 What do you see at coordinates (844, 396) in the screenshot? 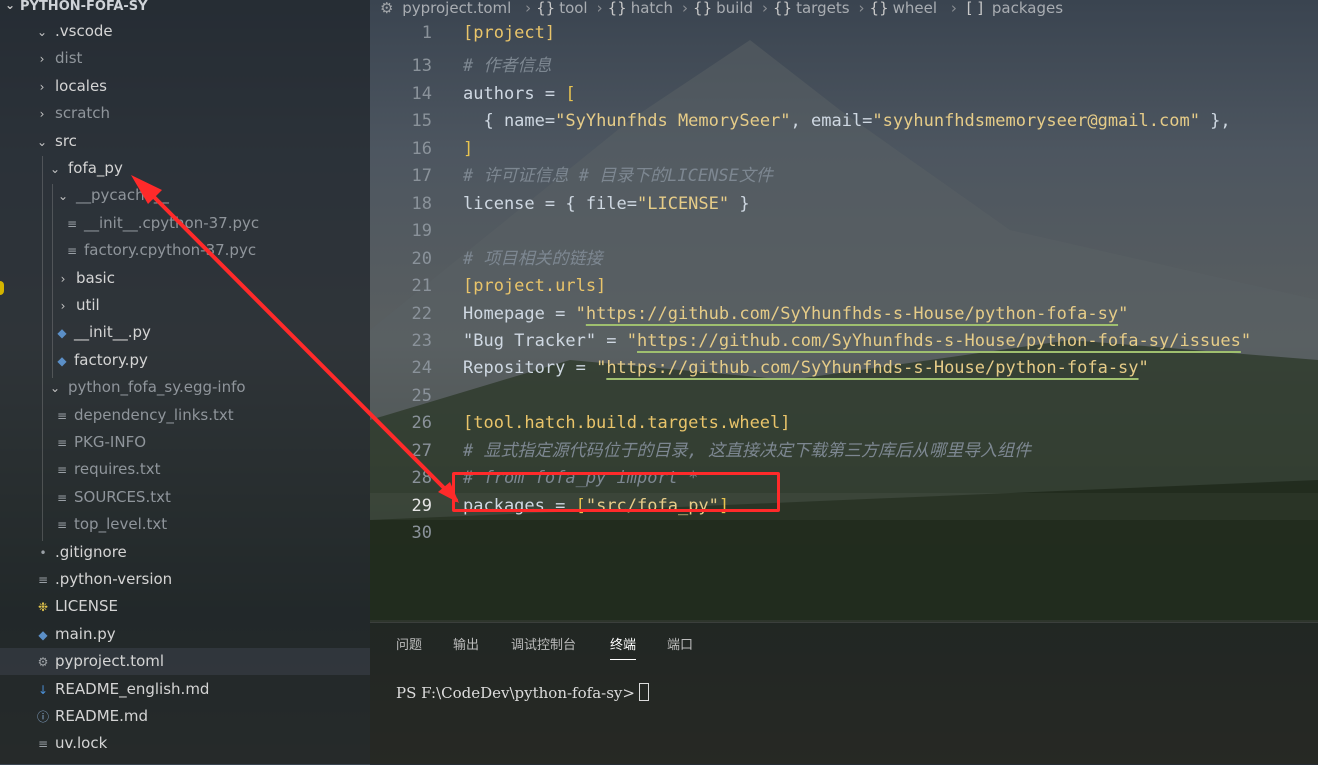
I see `code-line: 25` at bounding box center [844, 396].